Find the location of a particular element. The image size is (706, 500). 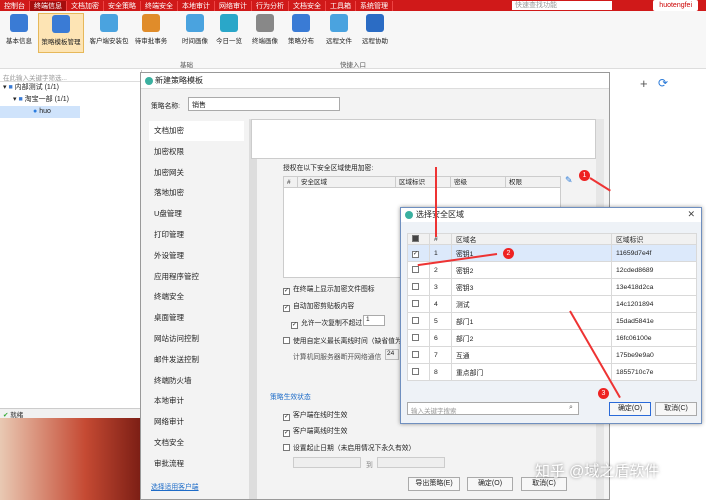

row-zone-id: 13e418d2ca is located at coordinates (654, 287).